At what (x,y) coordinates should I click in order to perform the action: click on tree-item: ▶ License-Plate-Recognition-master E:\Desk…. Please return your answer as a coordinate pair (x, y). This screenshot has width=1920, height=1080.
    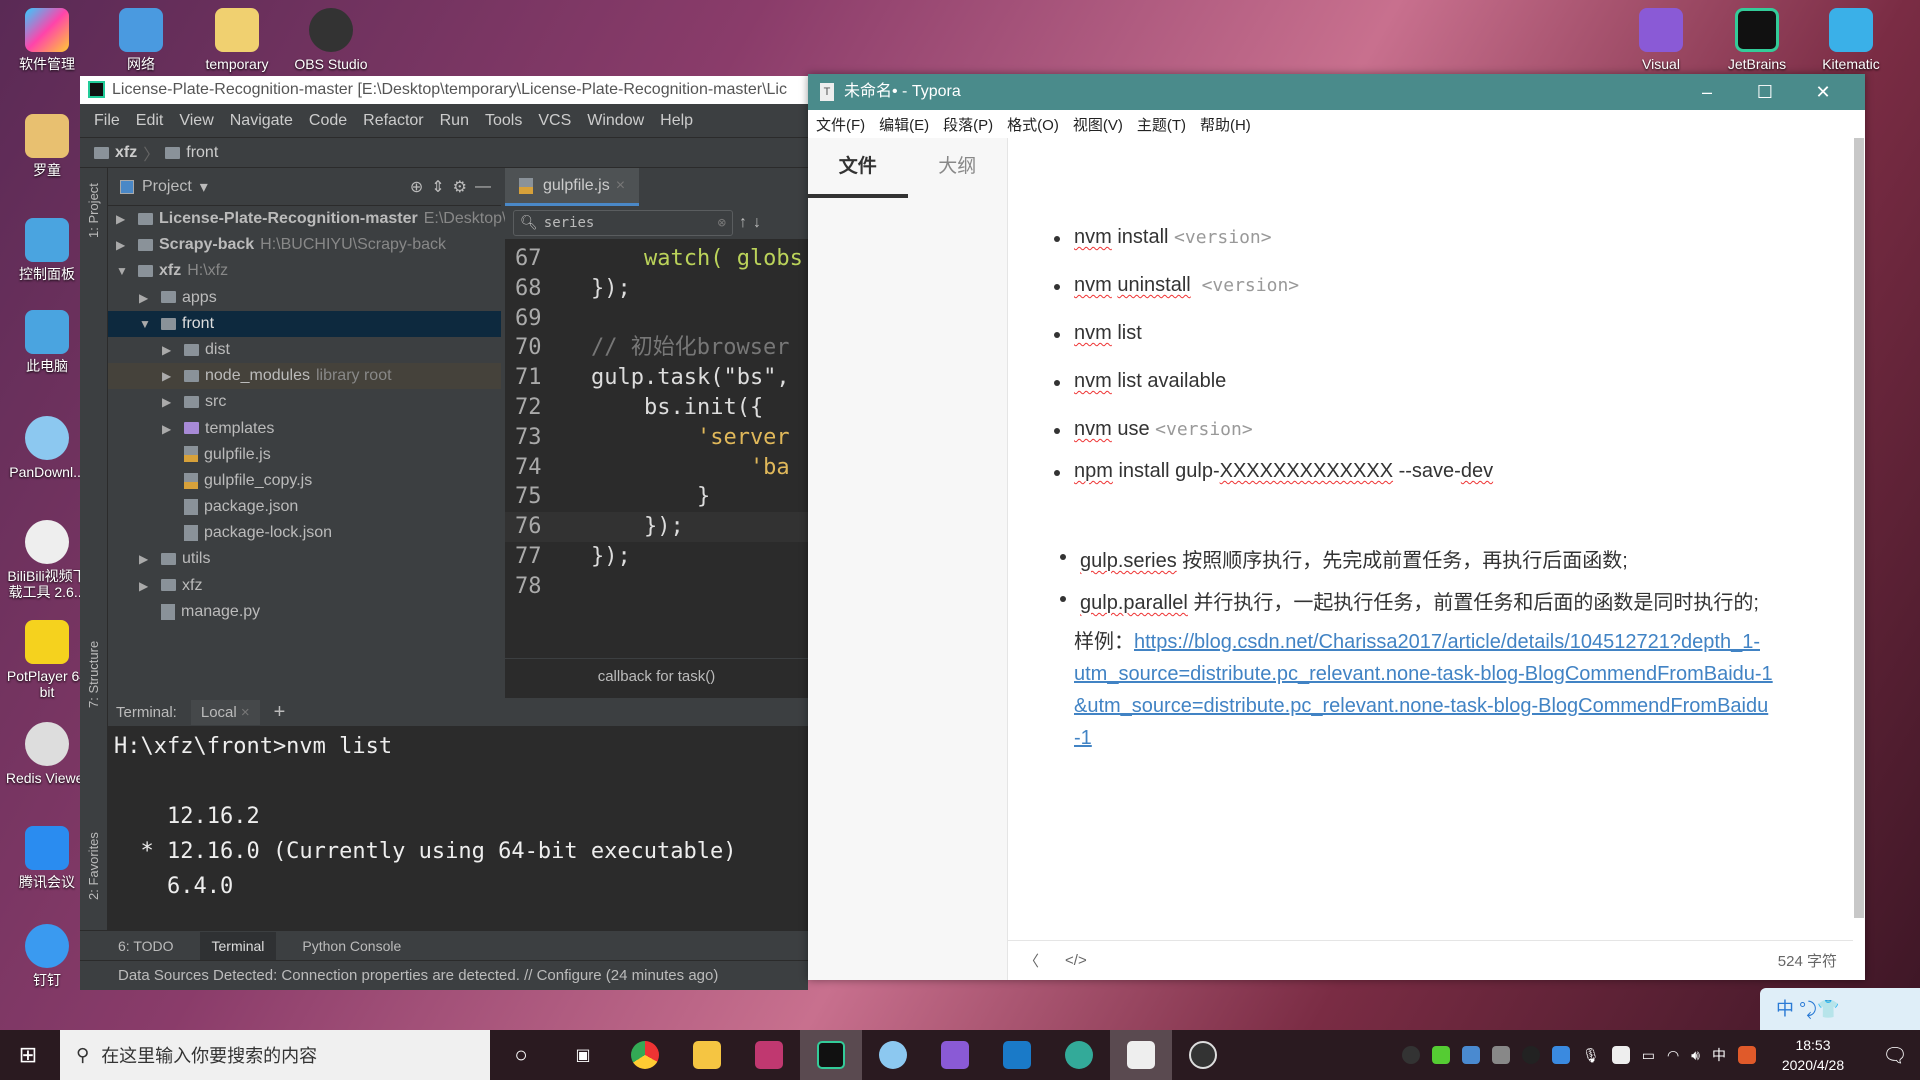
    Looking at the image, I should click on (307, 219).